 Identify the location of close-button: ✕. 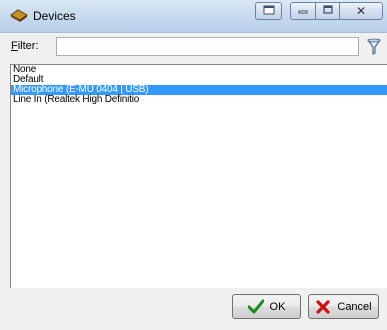
(361, 11).